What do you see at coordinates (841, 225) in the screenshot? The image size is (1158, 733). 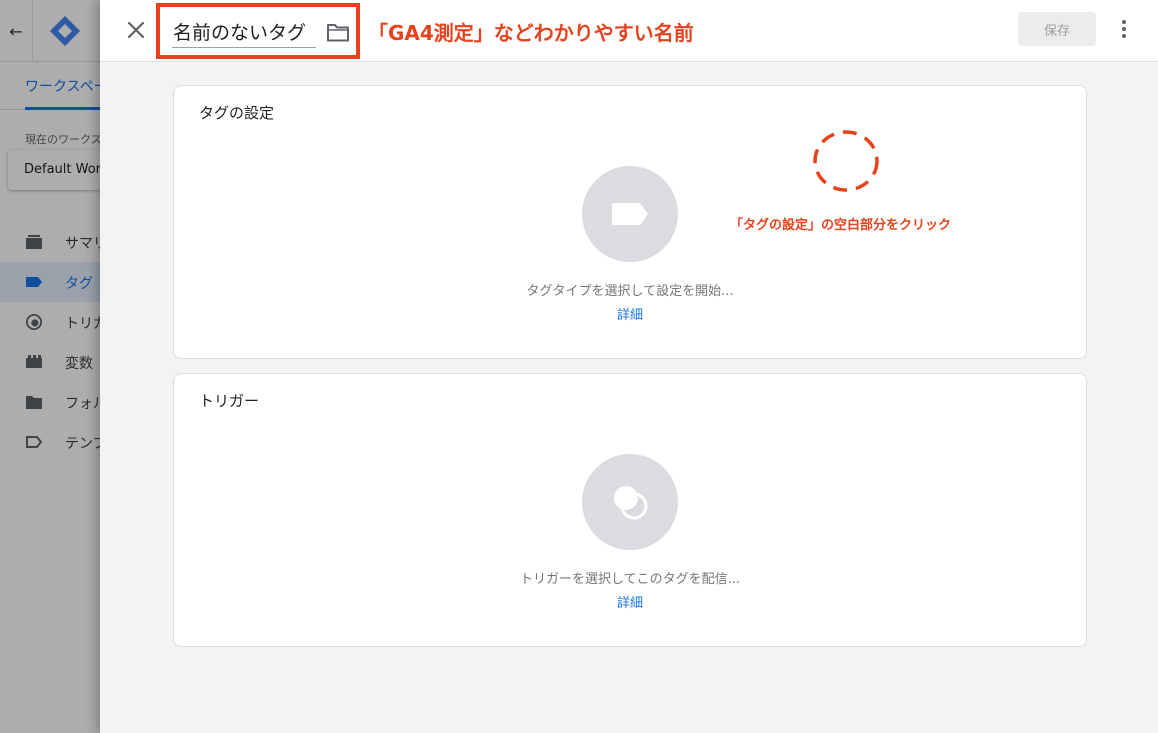 I see `annotation-click-hint: 「タグの設定」の空白部分をクリック` at bounding box center [841, 225].